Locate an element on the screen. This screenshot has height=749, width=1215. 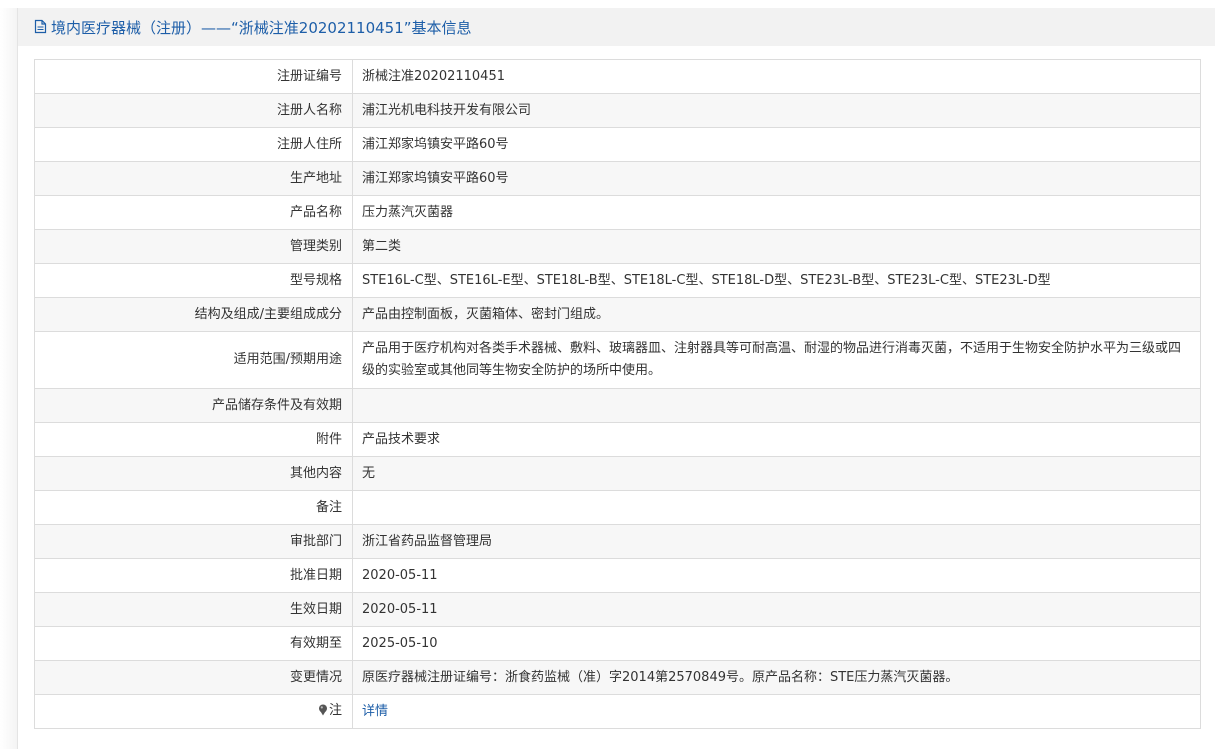
row-label: 批准日期 is located at coordinates (193, 575).